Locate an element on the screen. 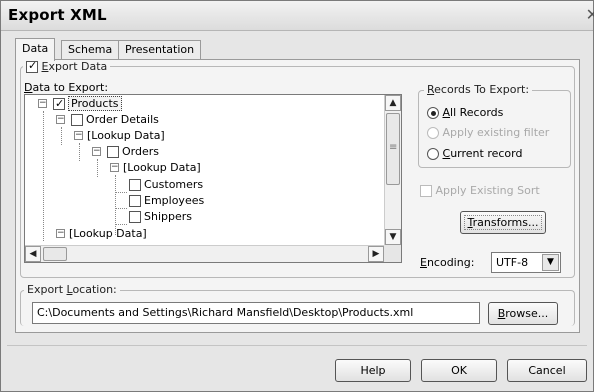 The width and height of the screenshot is (594, 392). tree-node-label: Employees is located at coordinates (174, 200).